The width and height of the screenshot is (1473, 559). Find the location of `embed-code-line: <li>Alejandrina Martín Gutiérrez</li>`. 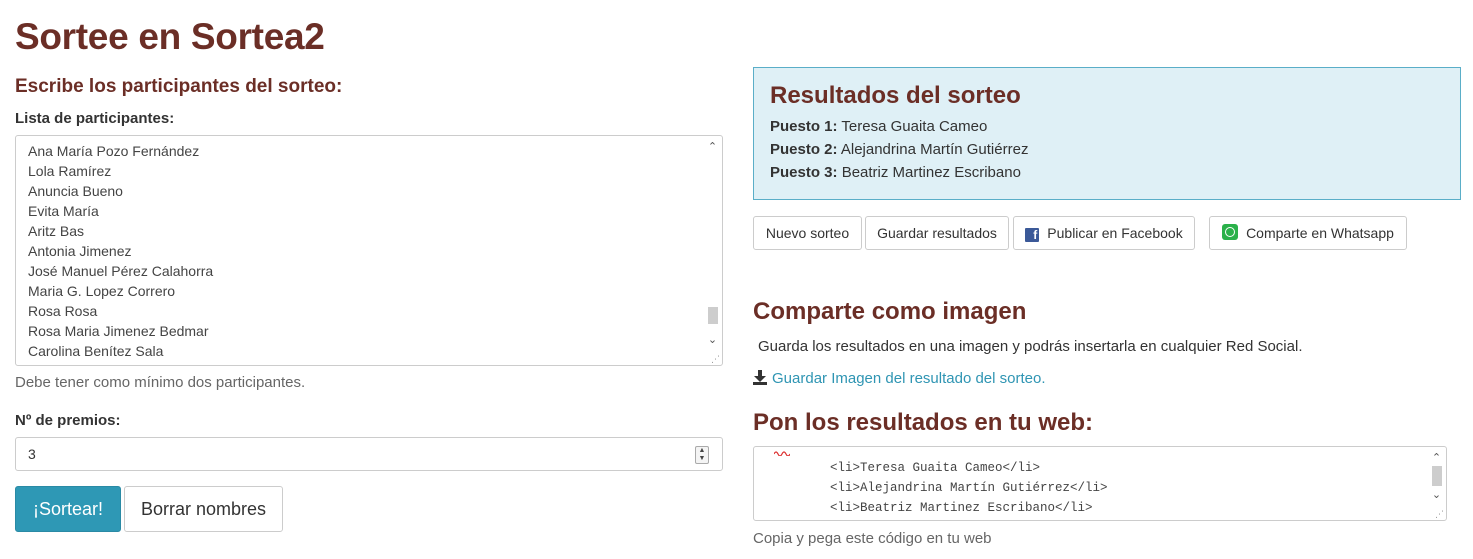

embed-code-line: <li>Alejandrina Martín Gutiérrez</li> is located at coordinates (969, 488).